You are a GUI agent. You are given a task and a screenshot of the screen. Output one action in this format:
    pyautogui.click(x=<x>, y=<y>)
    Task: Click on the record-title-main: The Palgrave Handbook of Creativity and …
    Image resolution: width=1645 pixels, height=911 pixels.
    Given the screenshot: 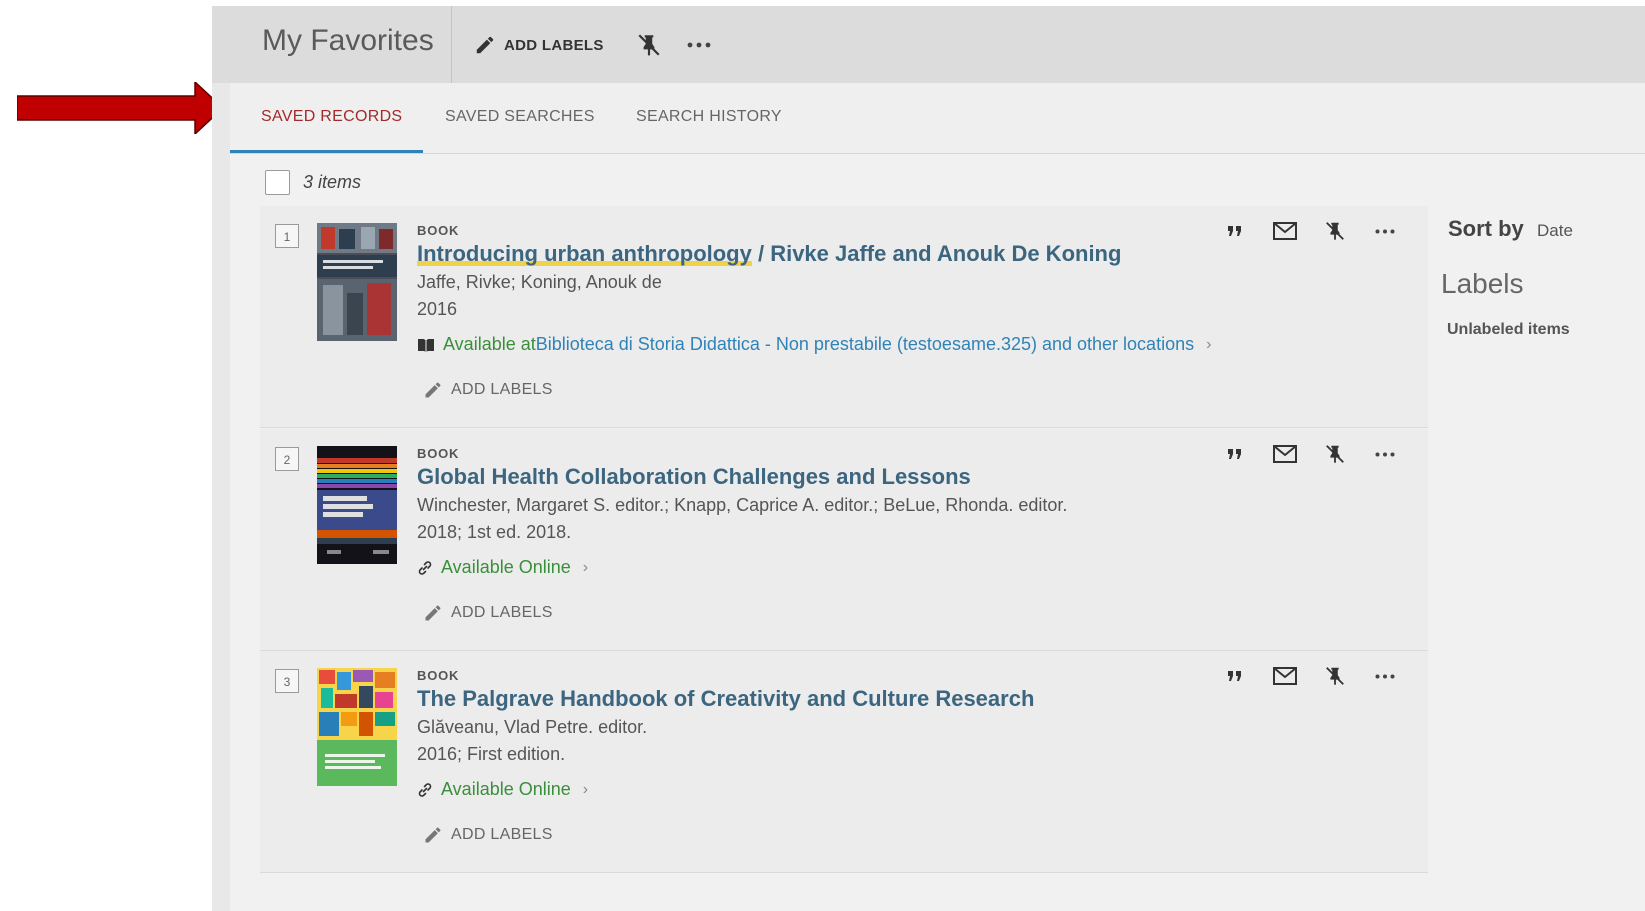 What is the action you would take?
    pyautogui.click(x=726, y=698)
    